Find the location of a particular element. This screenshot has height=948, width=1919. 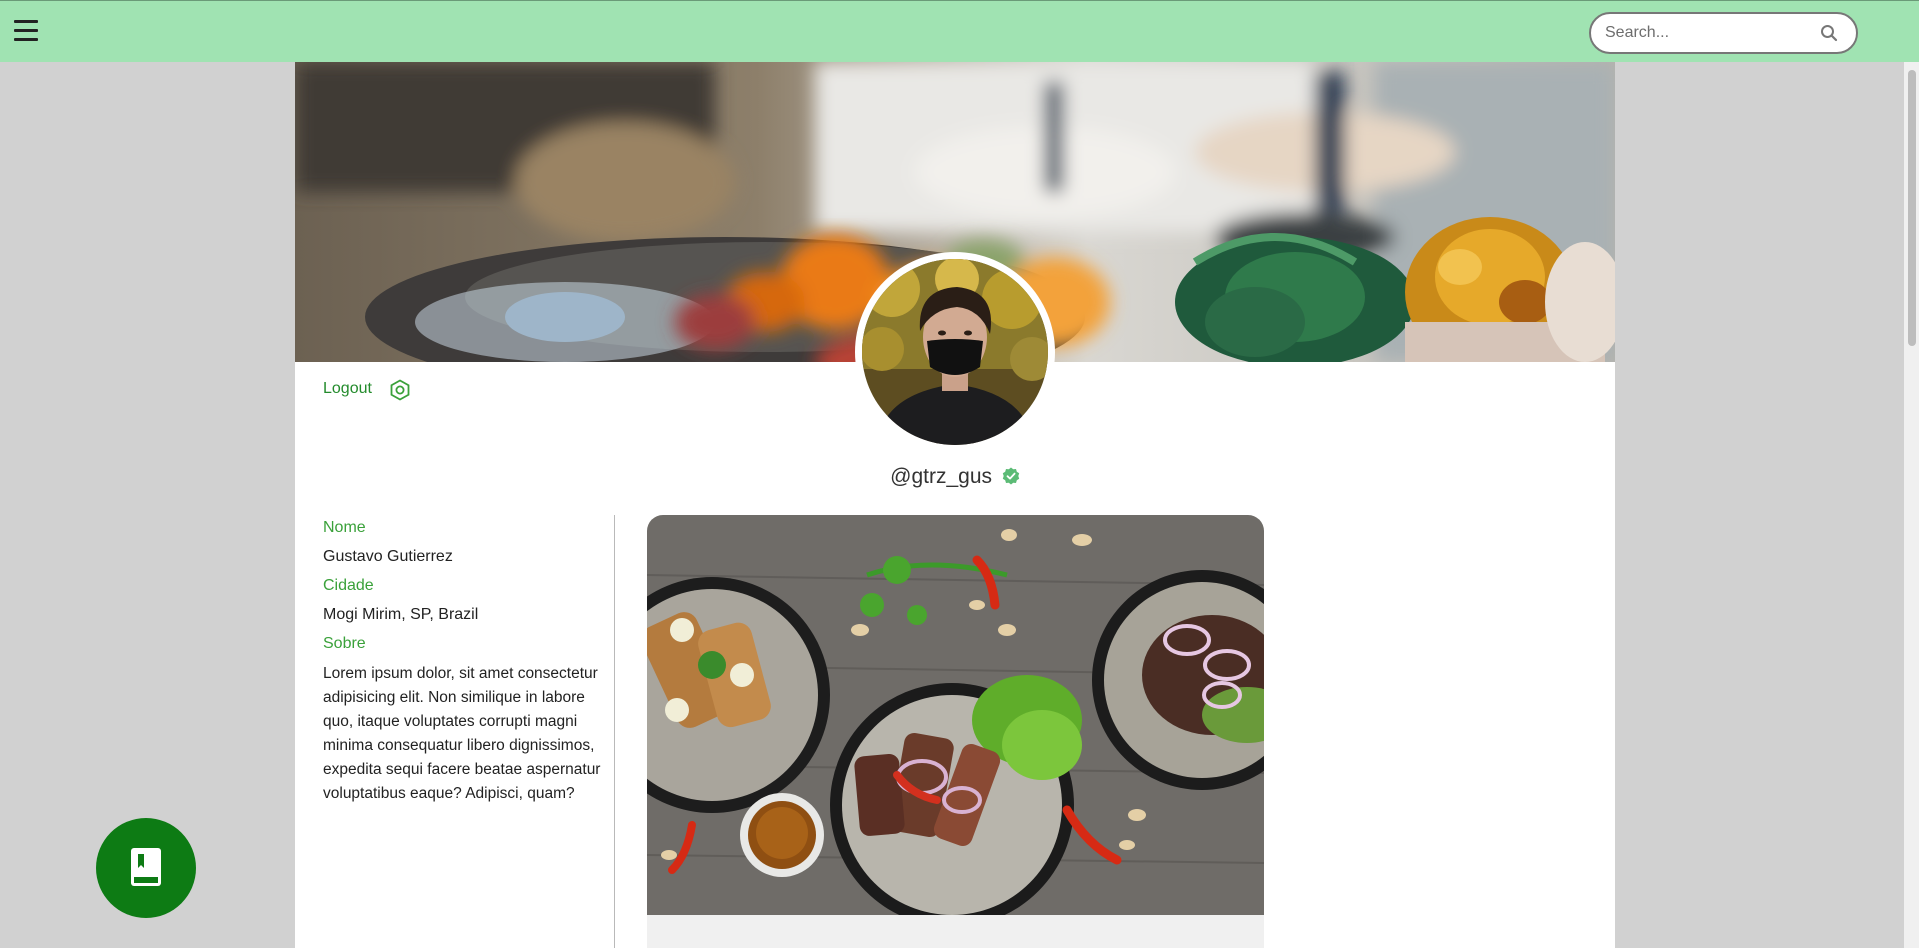

search-input is located at coordinates (1705, 33).